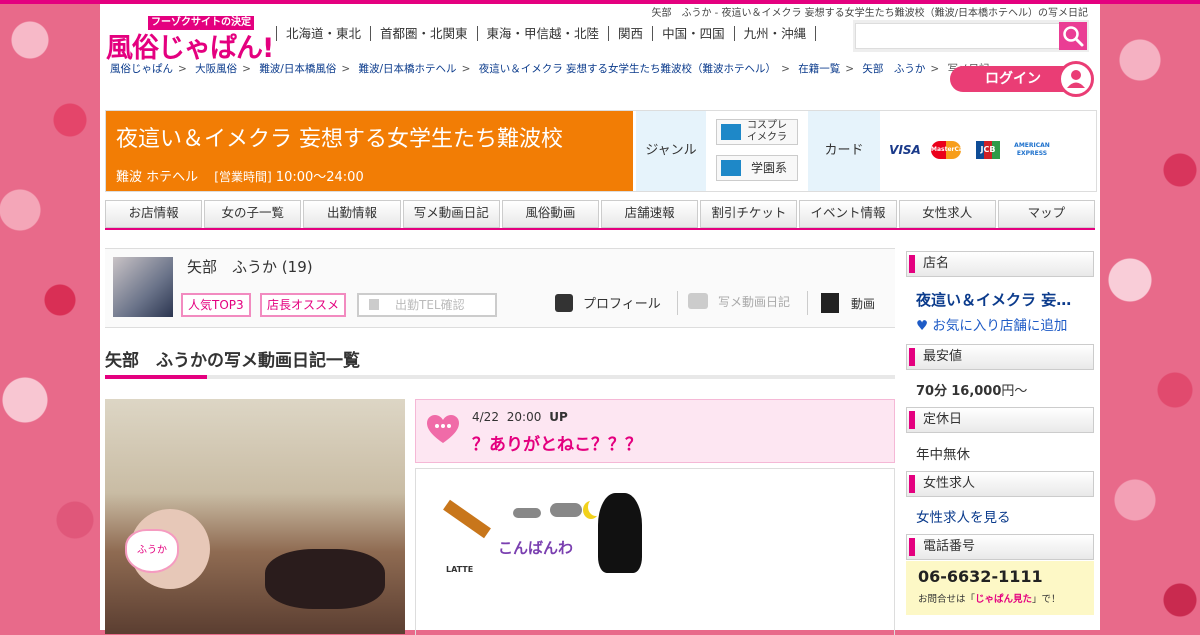 This screenshot has width=1200, height=635. What do you see at coordinates (693, 33) in the screenshot?
I see `region-link-chugoku: 中国・四国` at bounding box center [693, 33].